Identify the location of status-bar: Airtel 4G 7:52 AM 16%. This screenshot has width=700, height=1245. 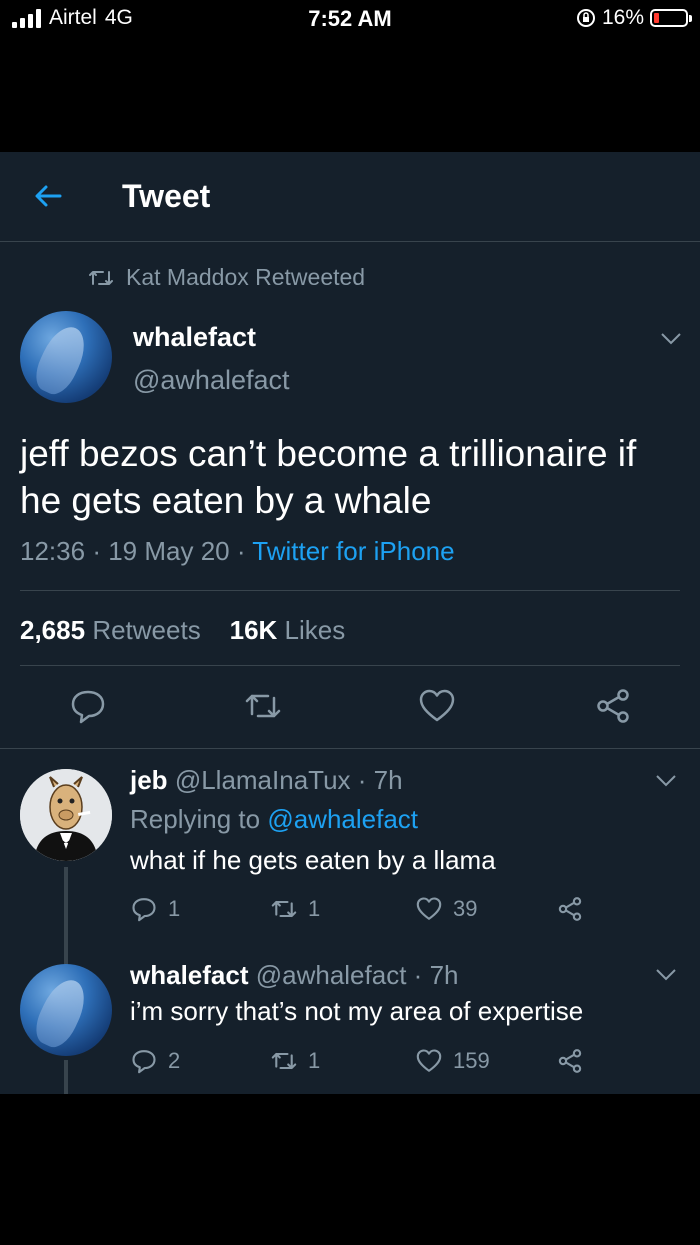
(350, 20).